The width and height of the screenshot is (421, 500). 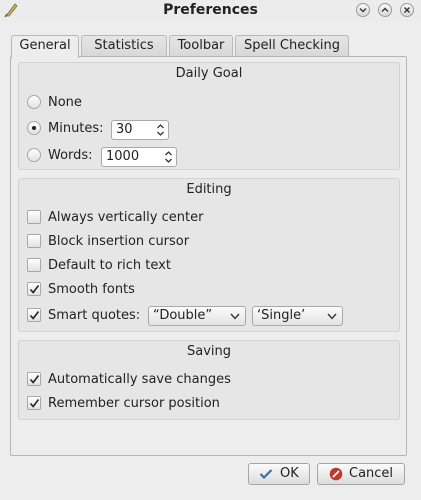 I want to click on rich-text-label: Default to rich text, so click(x=109, y=265).